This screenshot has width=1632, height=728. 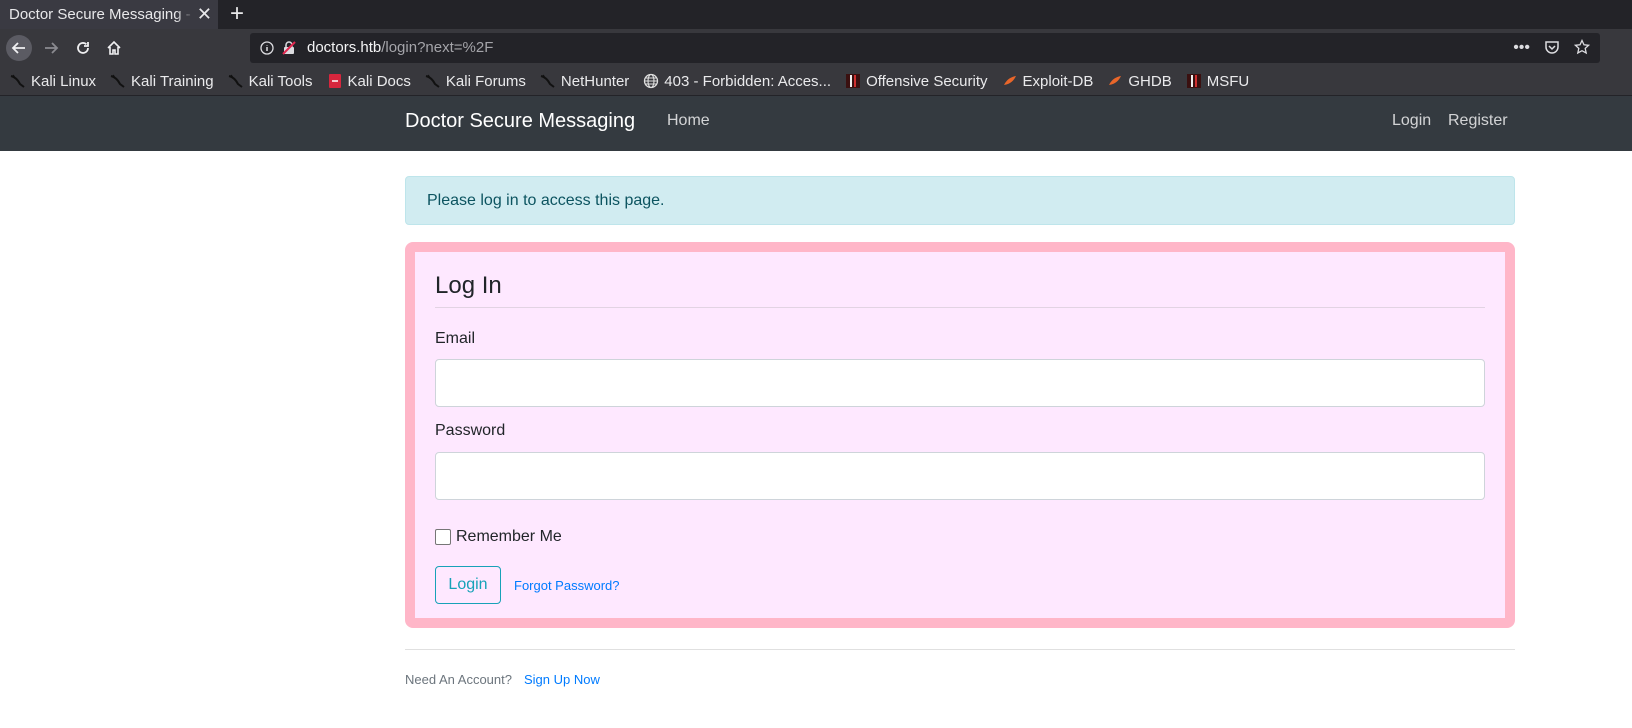 I want to click on url-actions: •••, so click(x=1552, y=49).